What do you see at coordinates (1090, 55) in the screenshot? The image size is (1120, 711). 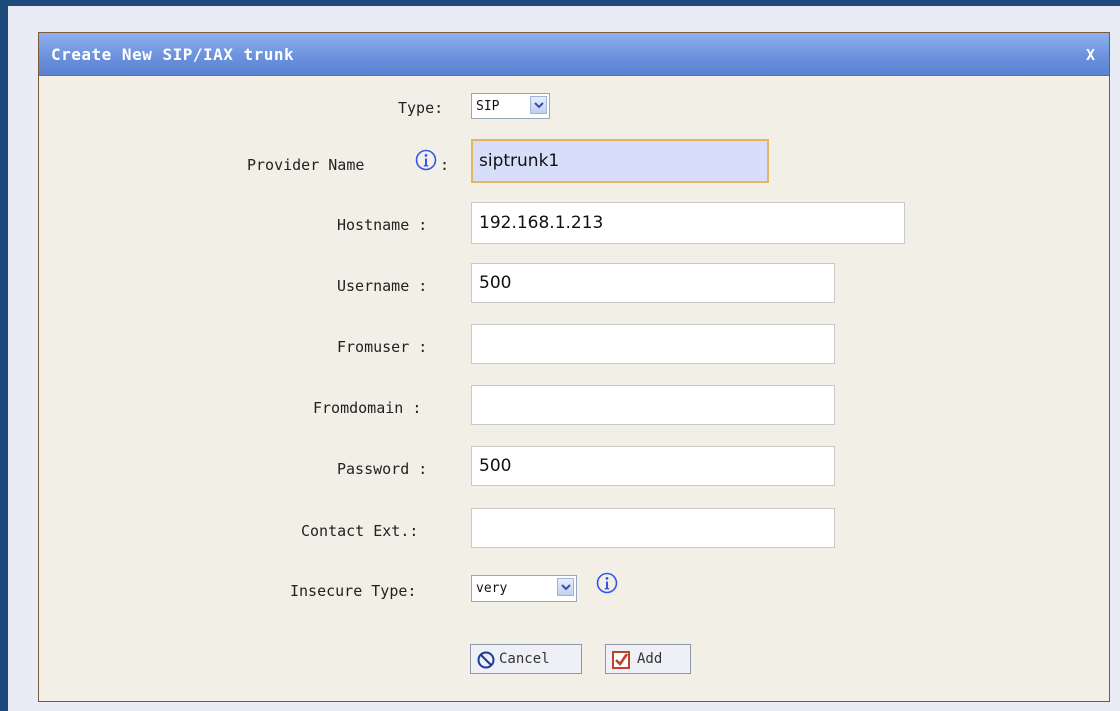 I see `close-button: X` at bounding box center [1090, 55].